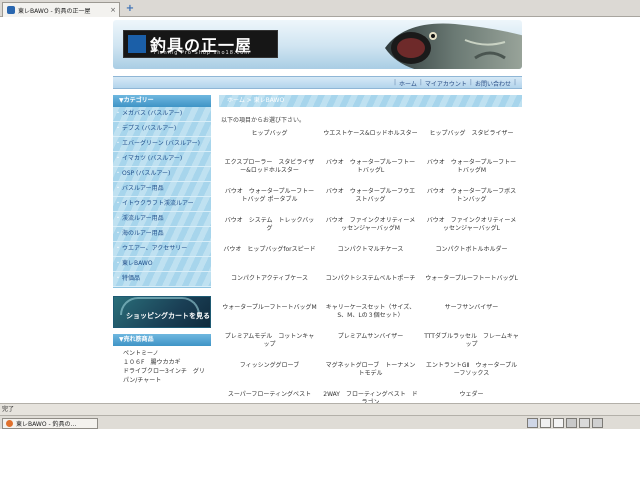  What do you see at coordinates (471, 171) in the screenshot?
I see `subcategory-link: バウオ ウォータープルーフトートバッグM` at bounding box center [471, 171].